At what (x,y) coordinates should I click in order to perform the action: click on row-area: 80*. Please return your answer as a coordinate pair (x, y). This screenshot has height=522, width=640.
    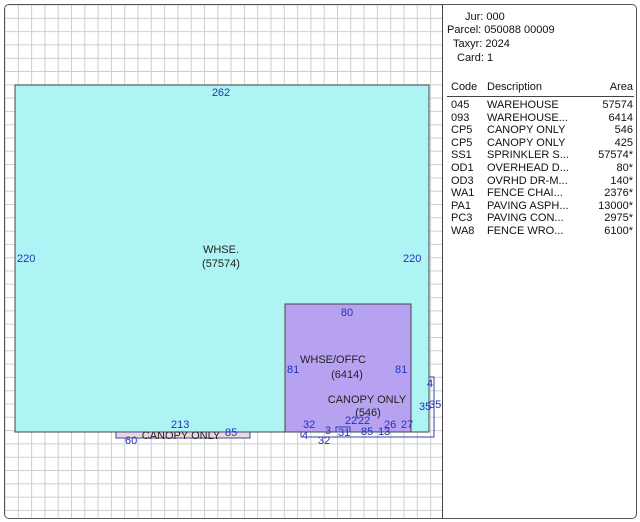
    Looking at the image, I should click on (624, 168).